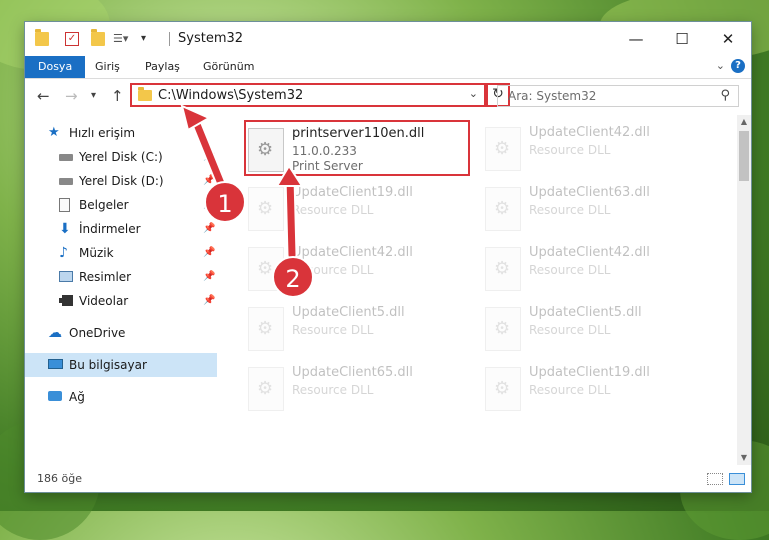 This screenshot has height=540, width=769. What do you see at coordinates (744, 457) in the screenshot?
I see `scroll-down-icon: ▼` at bounding box center [744, 457].